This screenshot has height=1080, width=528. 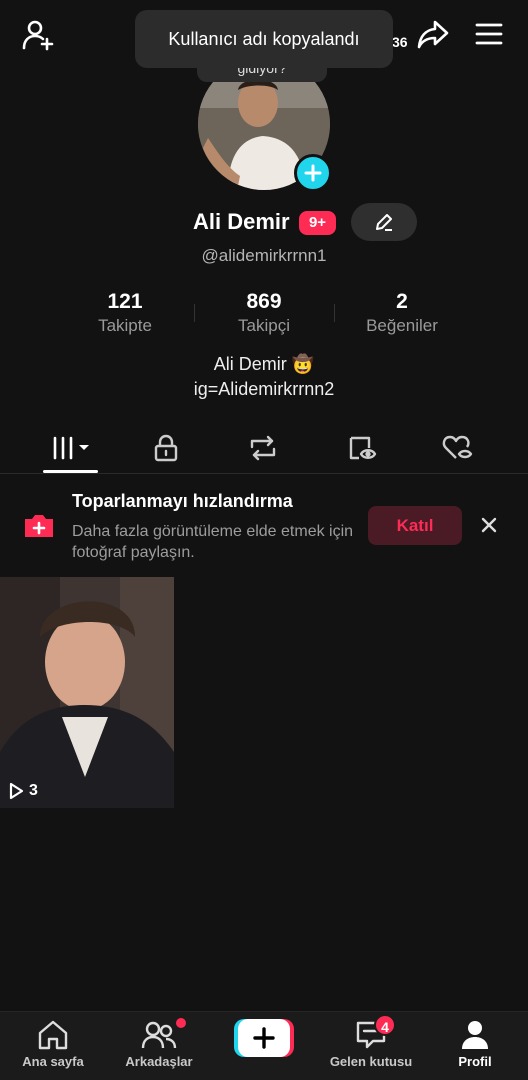 What do you see at coordinates (182, 501) in the screenshot?
I see `banner-title: Toparlanmayı hızlandırma` at bounding box center [182, 501].